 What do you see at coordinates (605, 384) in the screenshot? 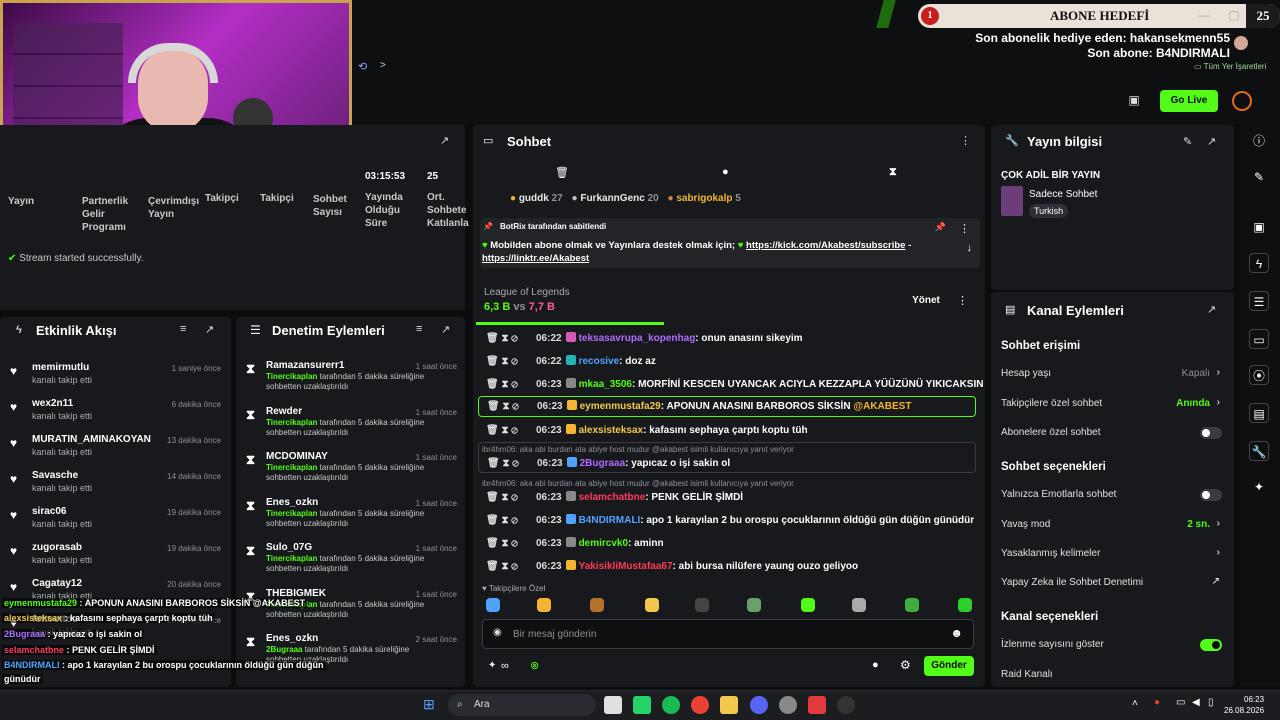
I see `message-username: mkaa_3506` at bounding box center [605, 384].